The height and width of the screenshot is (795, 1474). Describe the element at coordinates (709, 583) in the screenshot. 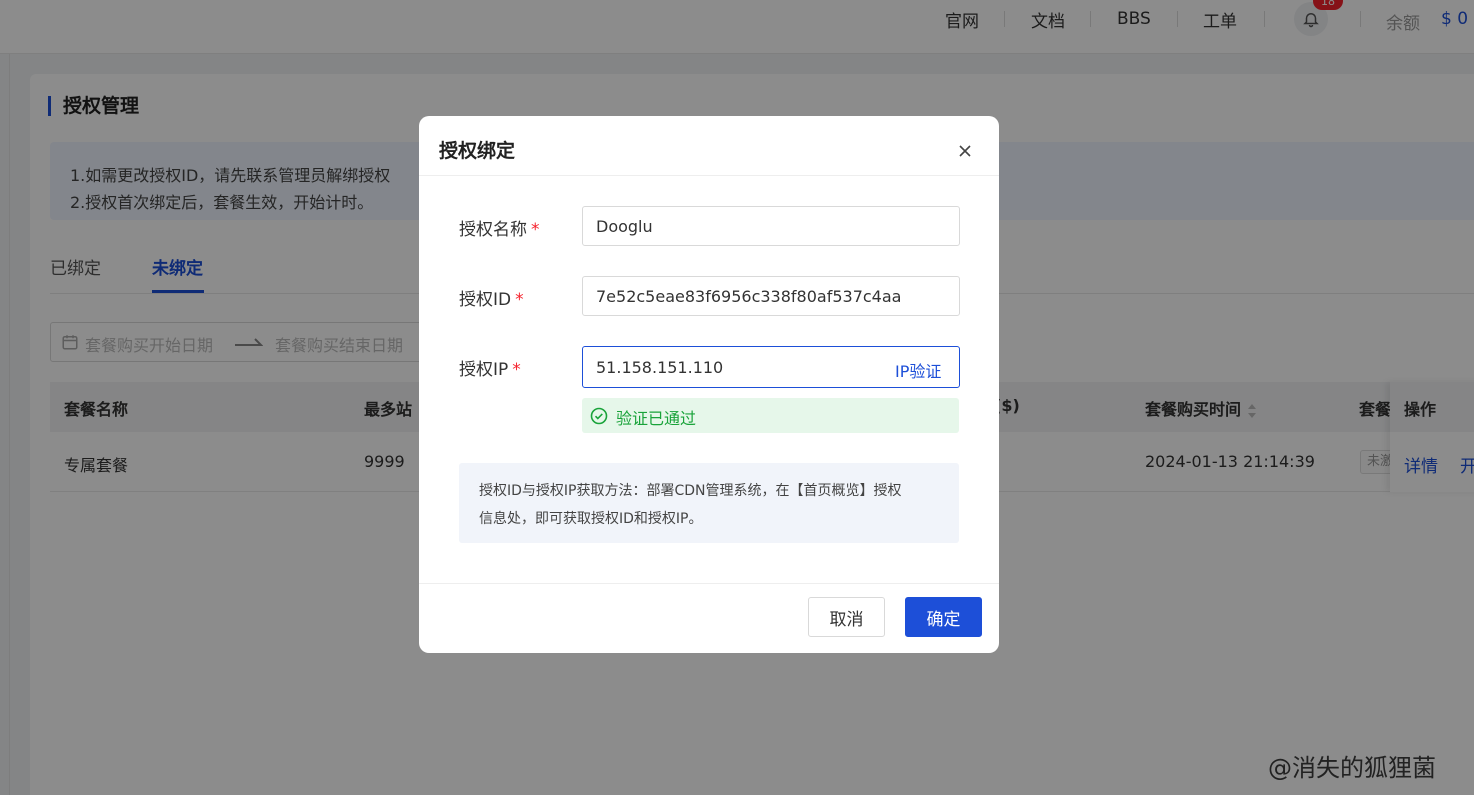

I see `footer-divider` at that location.